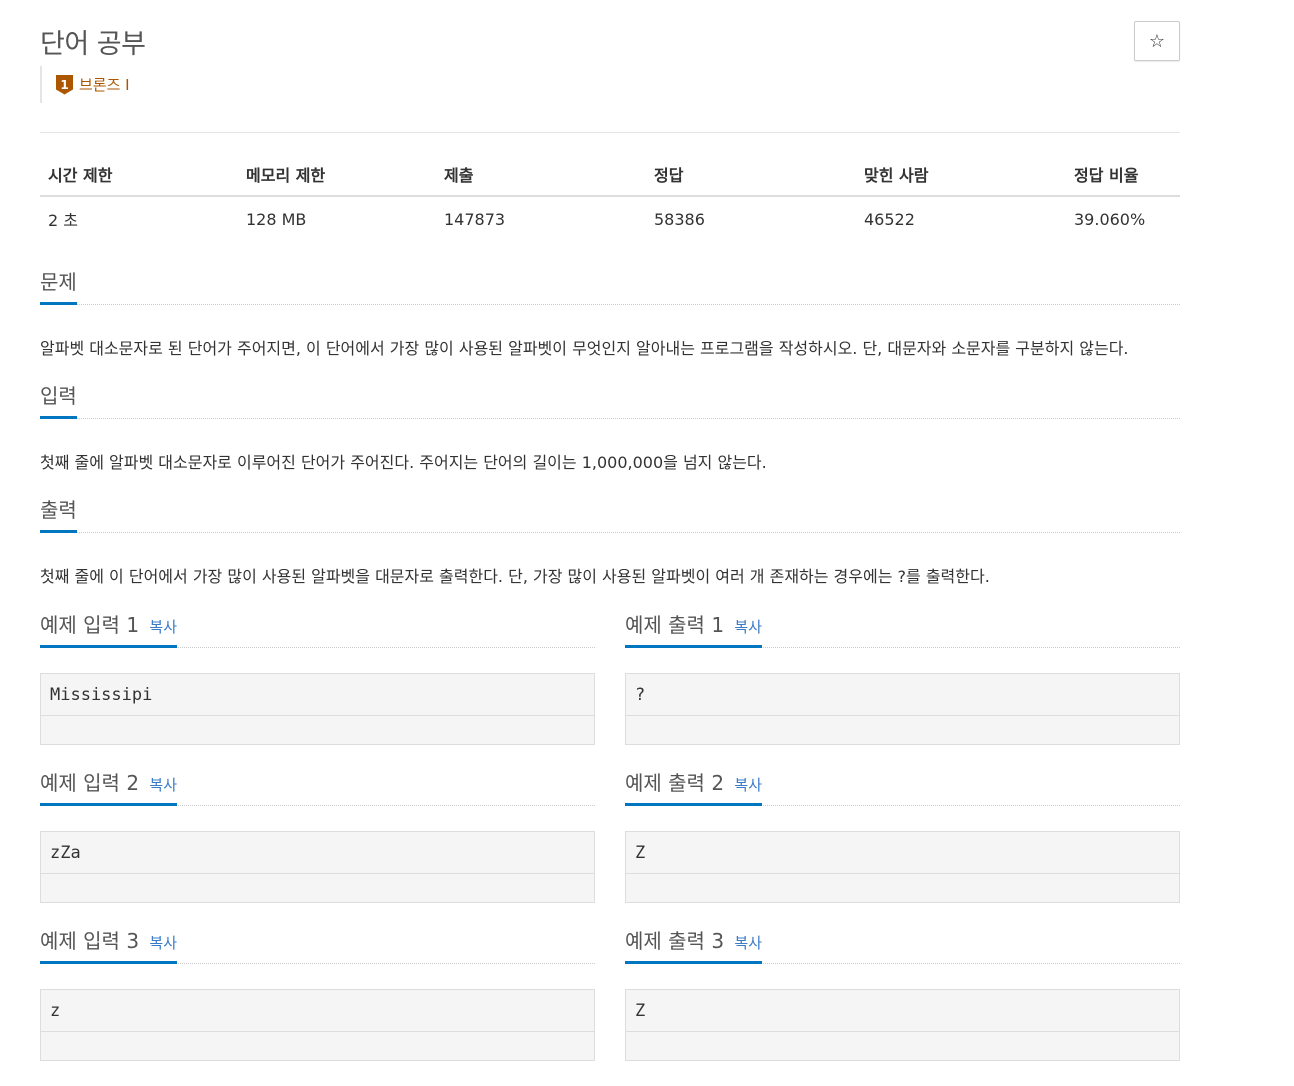  Describe the element at coordinates (163, 785) in the screenshot. I see `copy-sample-input-2-button: 복사` at that location.